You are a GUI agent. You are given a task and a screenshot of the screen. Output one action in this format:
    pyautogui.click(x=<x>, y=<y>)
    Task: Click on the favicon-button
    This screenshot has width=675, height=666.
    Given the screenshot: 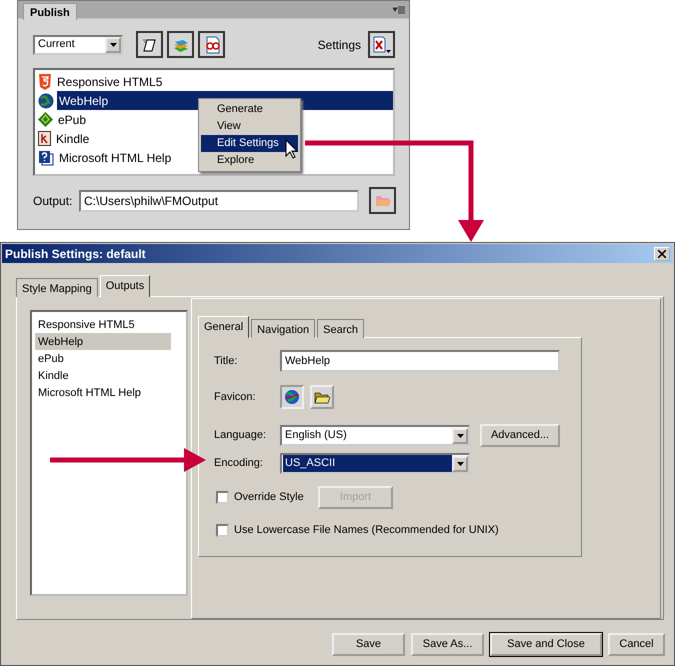 What is the action you would take?
    pyautogui.click(x=292, y=397)
    